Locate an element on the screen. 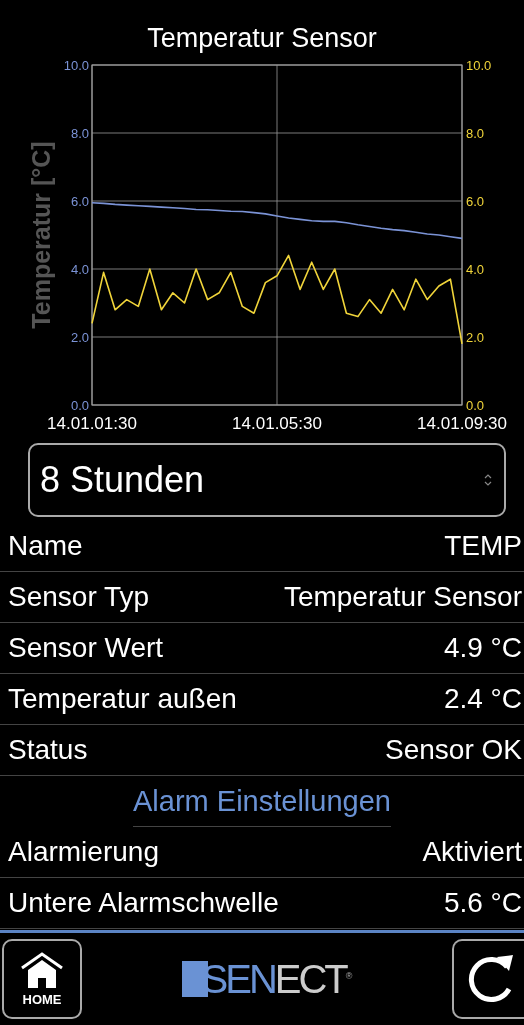 The height and width of the screenshot is (1025, 524). home-button: HOME is located at coordinates (42, 979).